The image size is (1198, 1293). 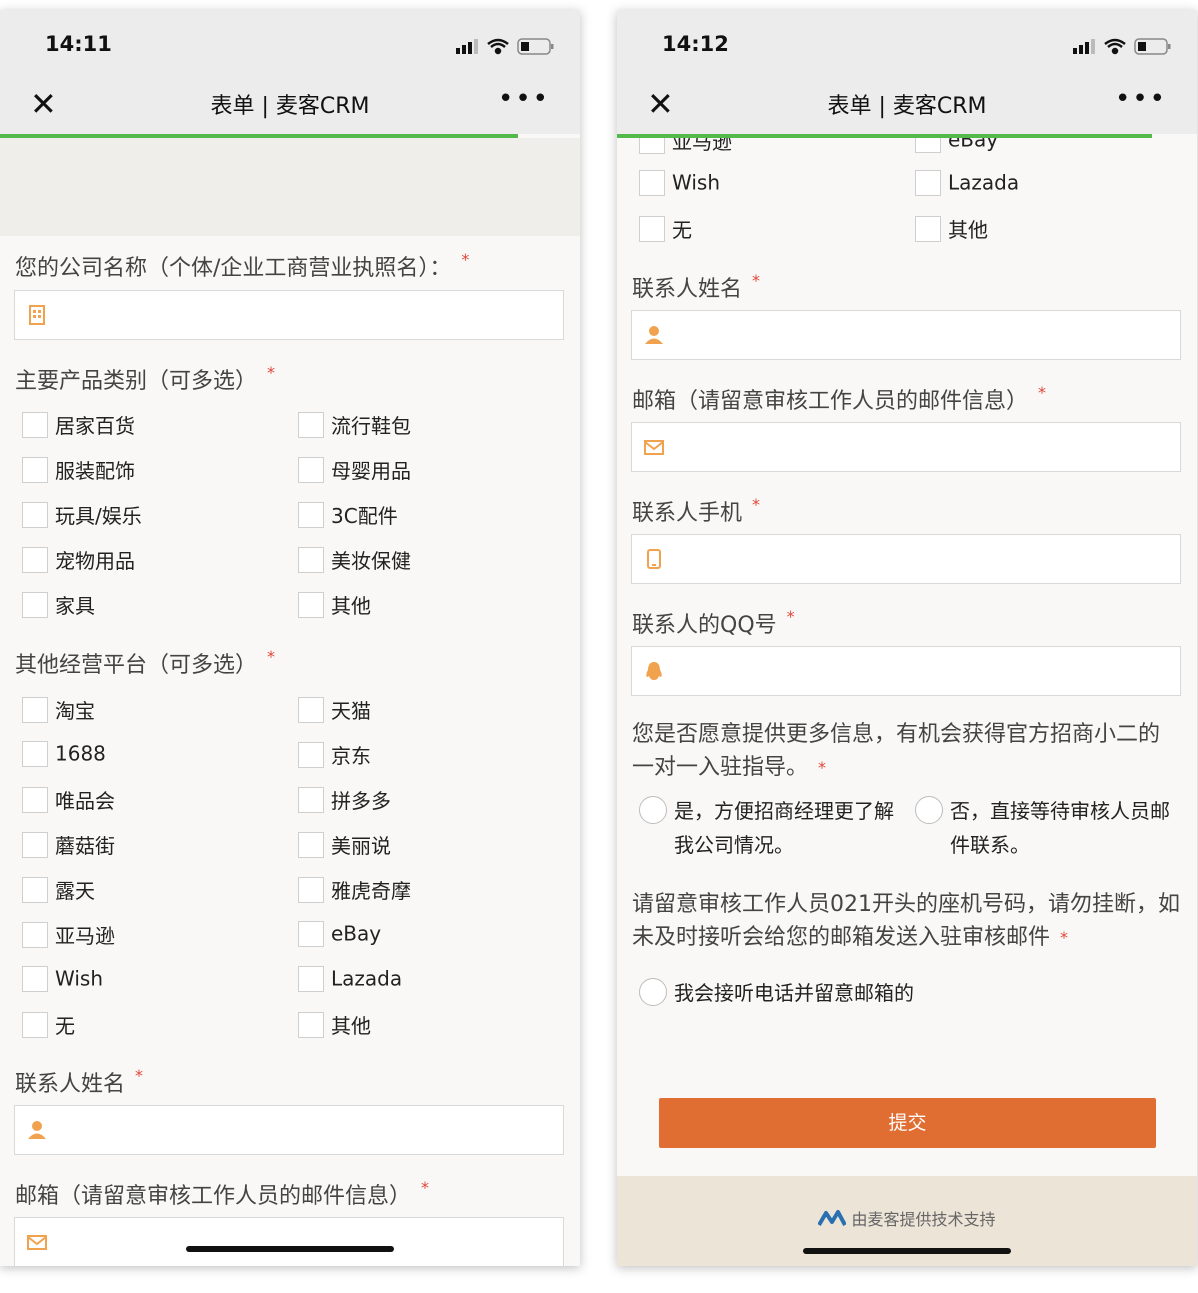 What do you see at coordinates (334, 755) in the screenshot?
I see `checkbox-platform-4: 京东` at bounding box center [334, 755].